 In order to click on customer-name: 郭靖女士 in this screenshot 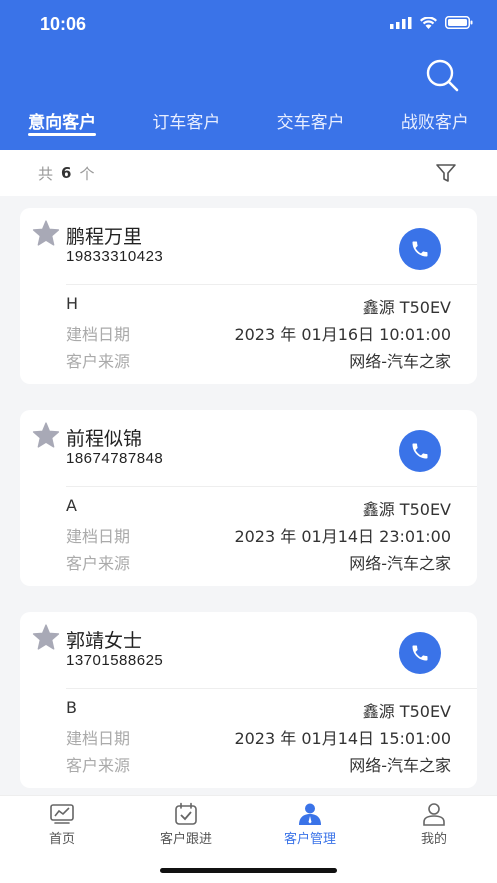, I will do `click(104, 641)`.